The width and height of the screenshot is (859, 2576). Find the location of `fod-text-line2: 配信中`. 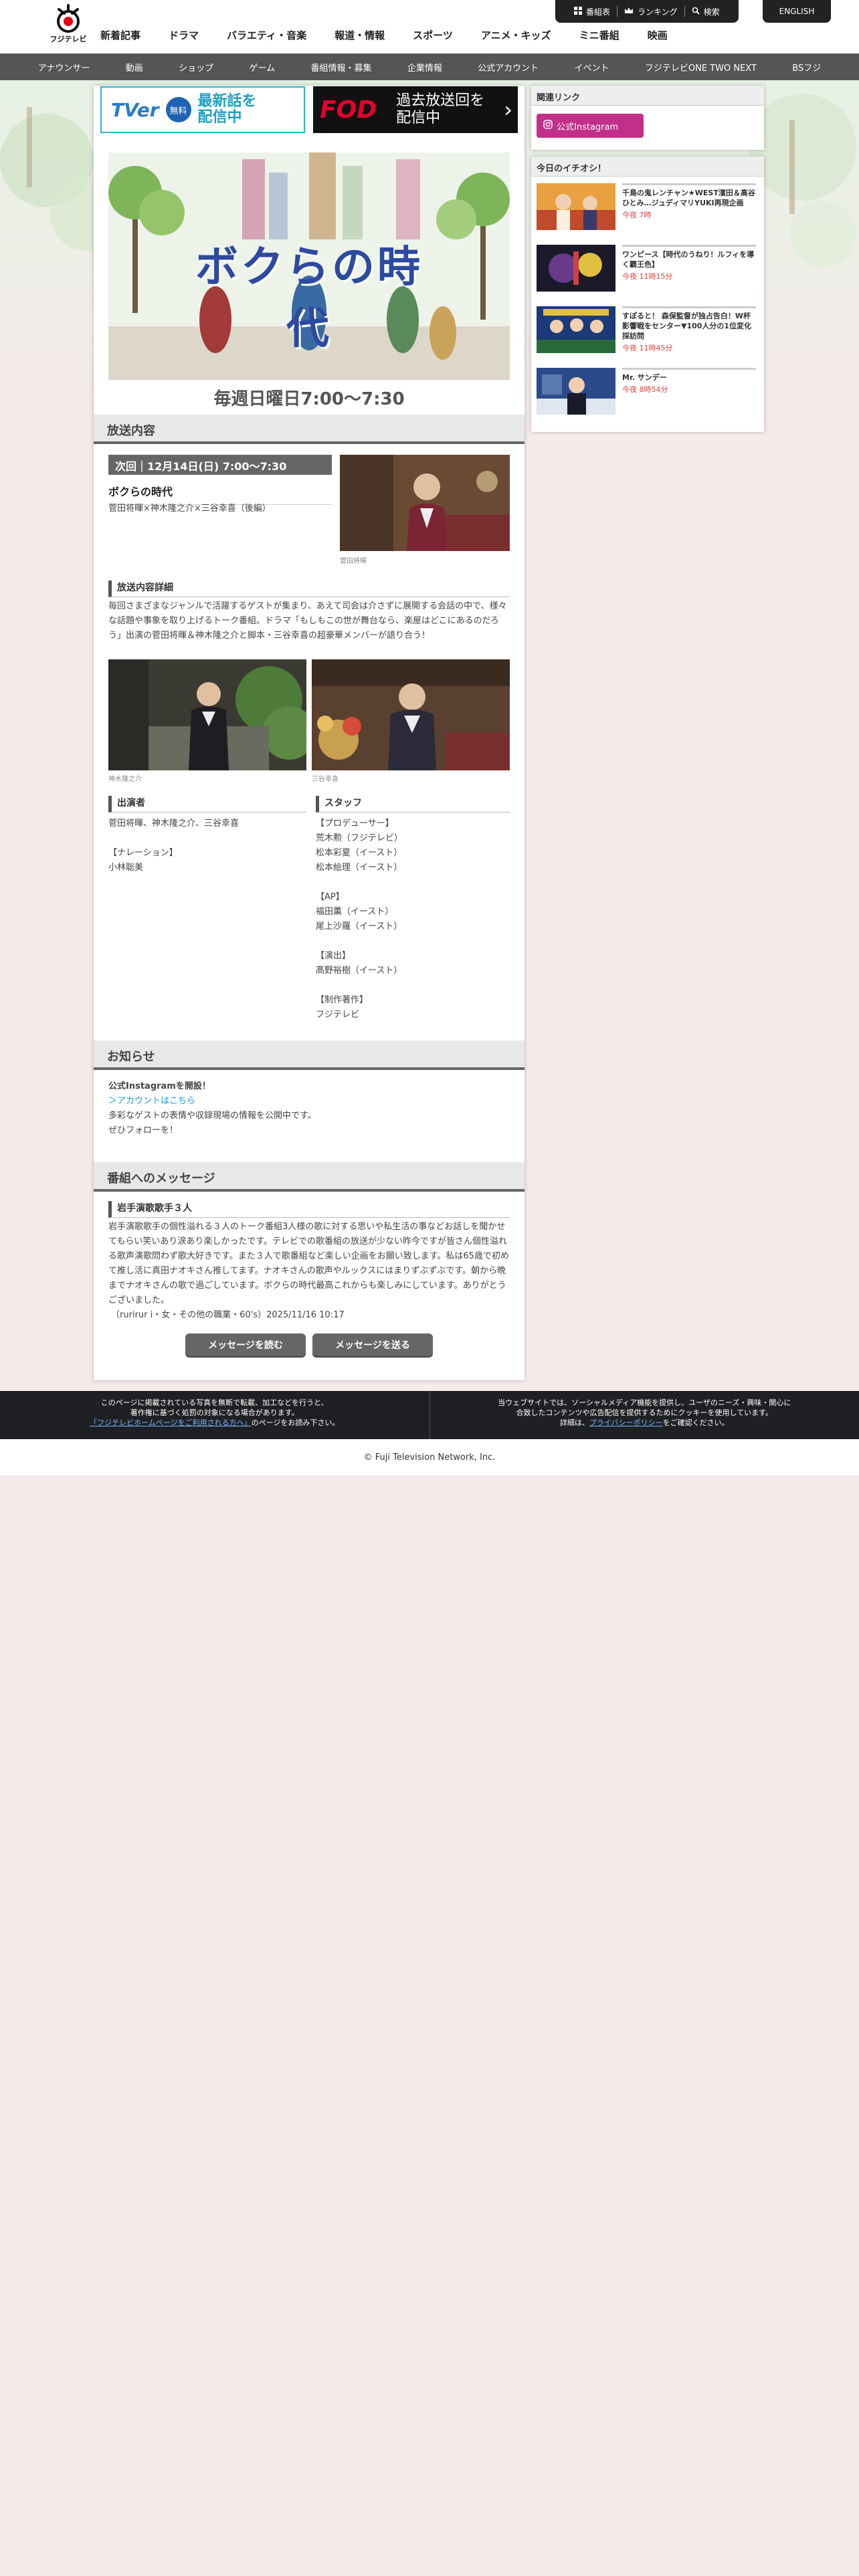

fod-text-line2: 配信中 is located at coordinates (418, 118).